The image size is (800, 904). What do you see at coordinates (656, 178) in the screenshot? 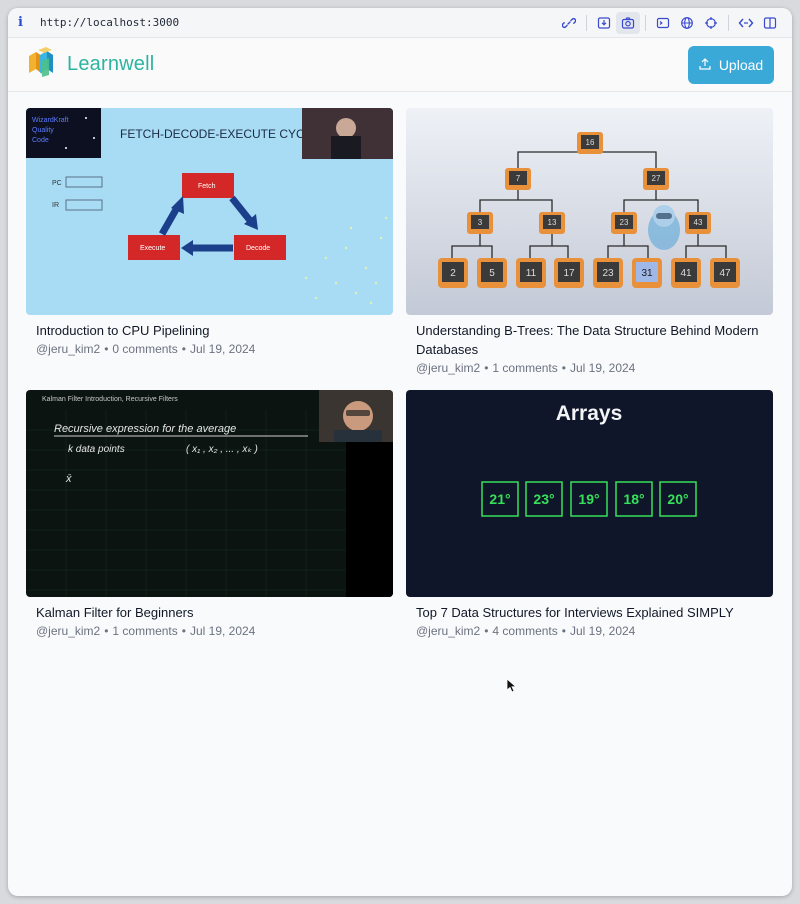
I see `btree-l1-b: 27` at bounding box center [656, 178].